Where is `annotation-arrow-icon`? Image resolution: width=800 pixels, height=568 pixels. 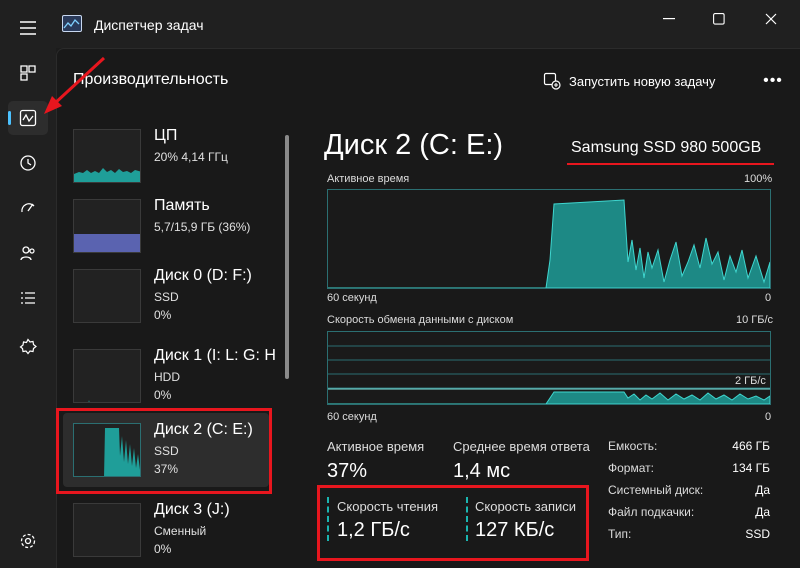 annotation-arrow-icon is located at coordinates (75, 85).